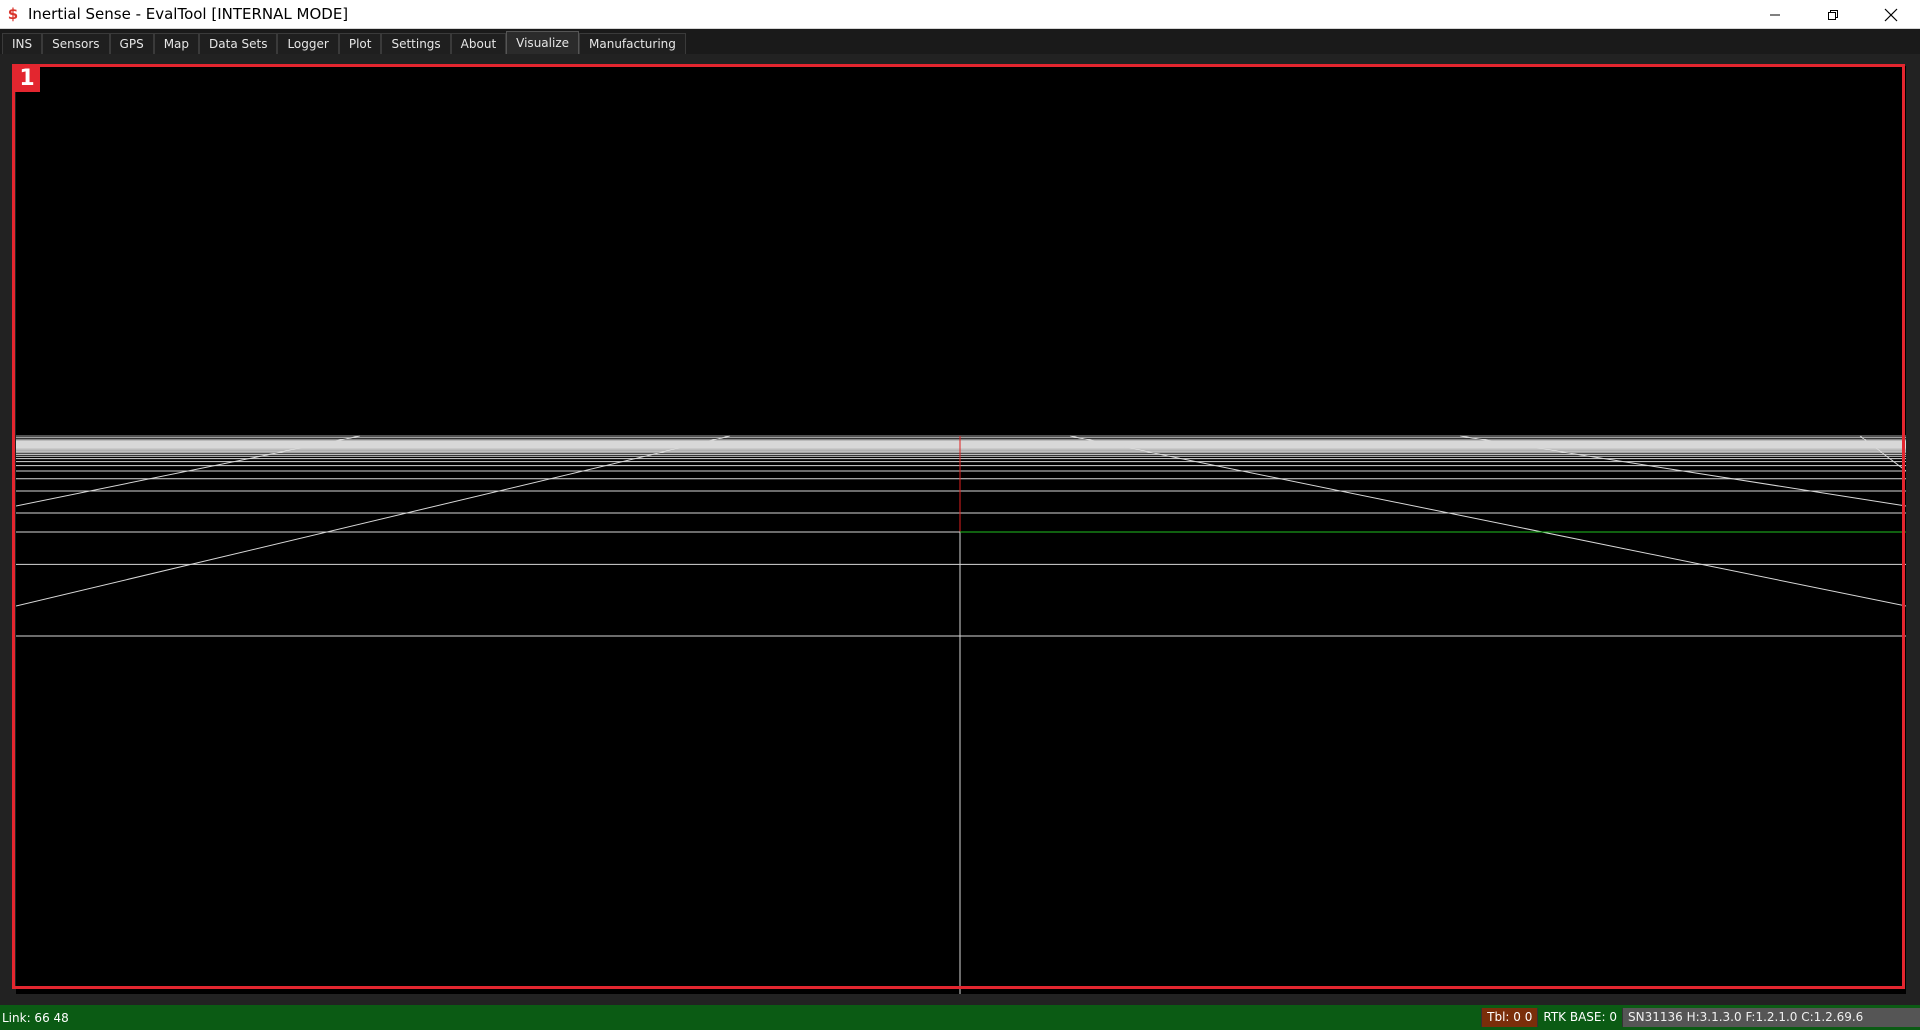  I want to click on tab-data-sets: Data Sets, so click(238, 43).